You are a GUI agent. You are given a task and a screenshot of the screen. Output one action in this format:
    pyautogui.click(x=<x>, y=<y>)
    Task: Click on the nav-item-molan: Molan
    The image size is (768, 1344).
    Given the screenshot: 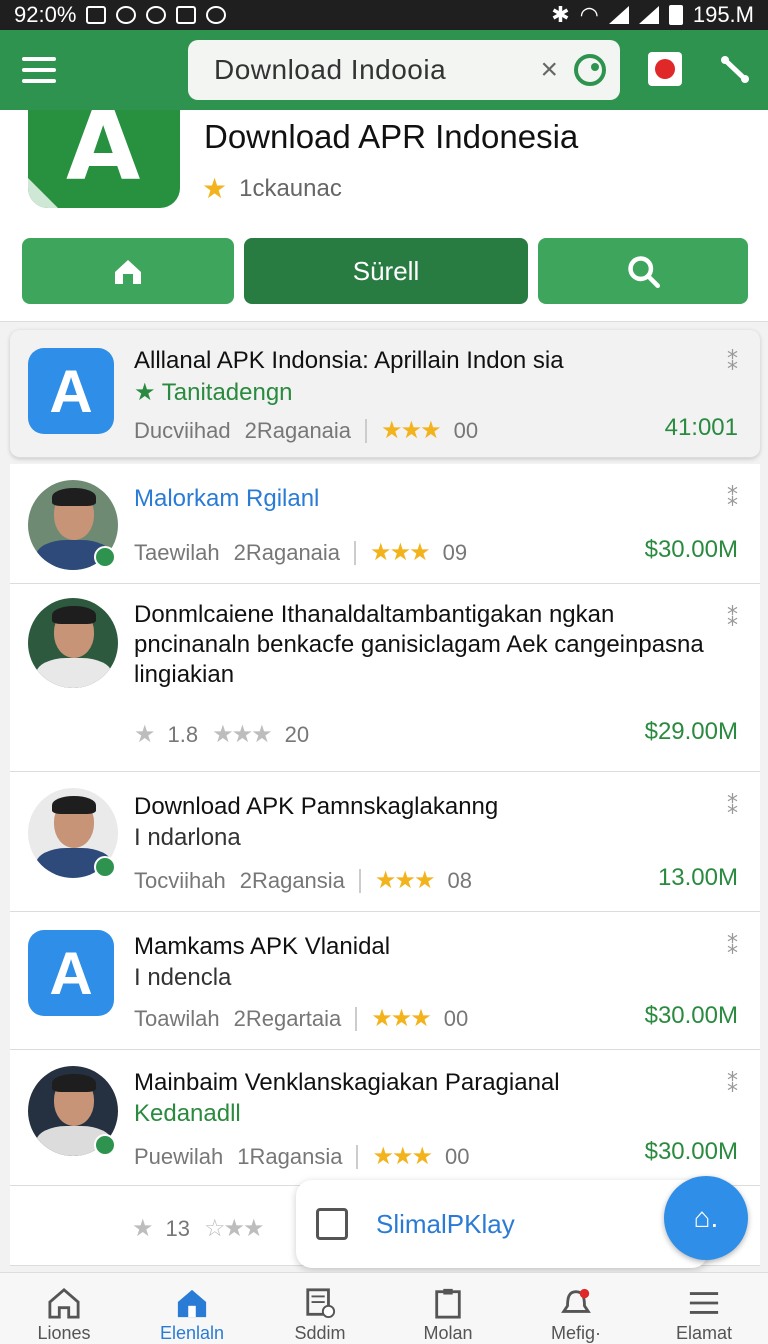 What is the action you would take?
    pyautogui.click(x=448, y=1308)
    